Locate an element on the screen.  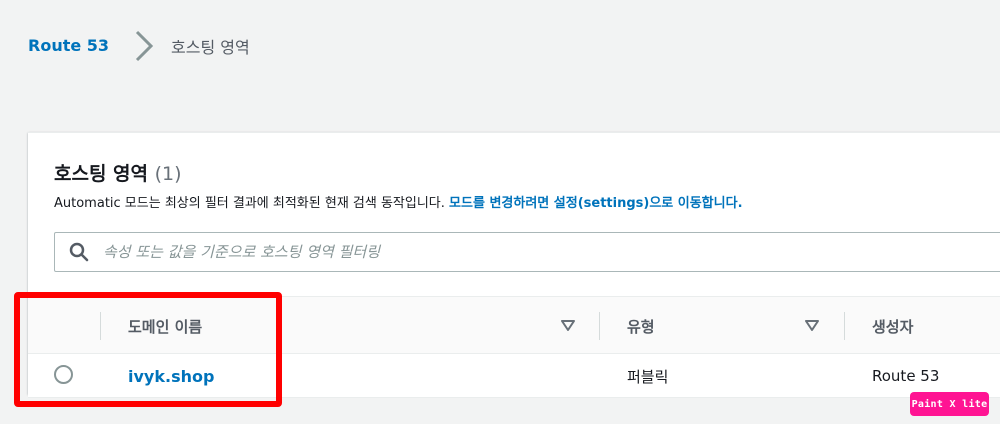
panel-header: 호스팅 영역 (1) is located at coordinates (118, 172).